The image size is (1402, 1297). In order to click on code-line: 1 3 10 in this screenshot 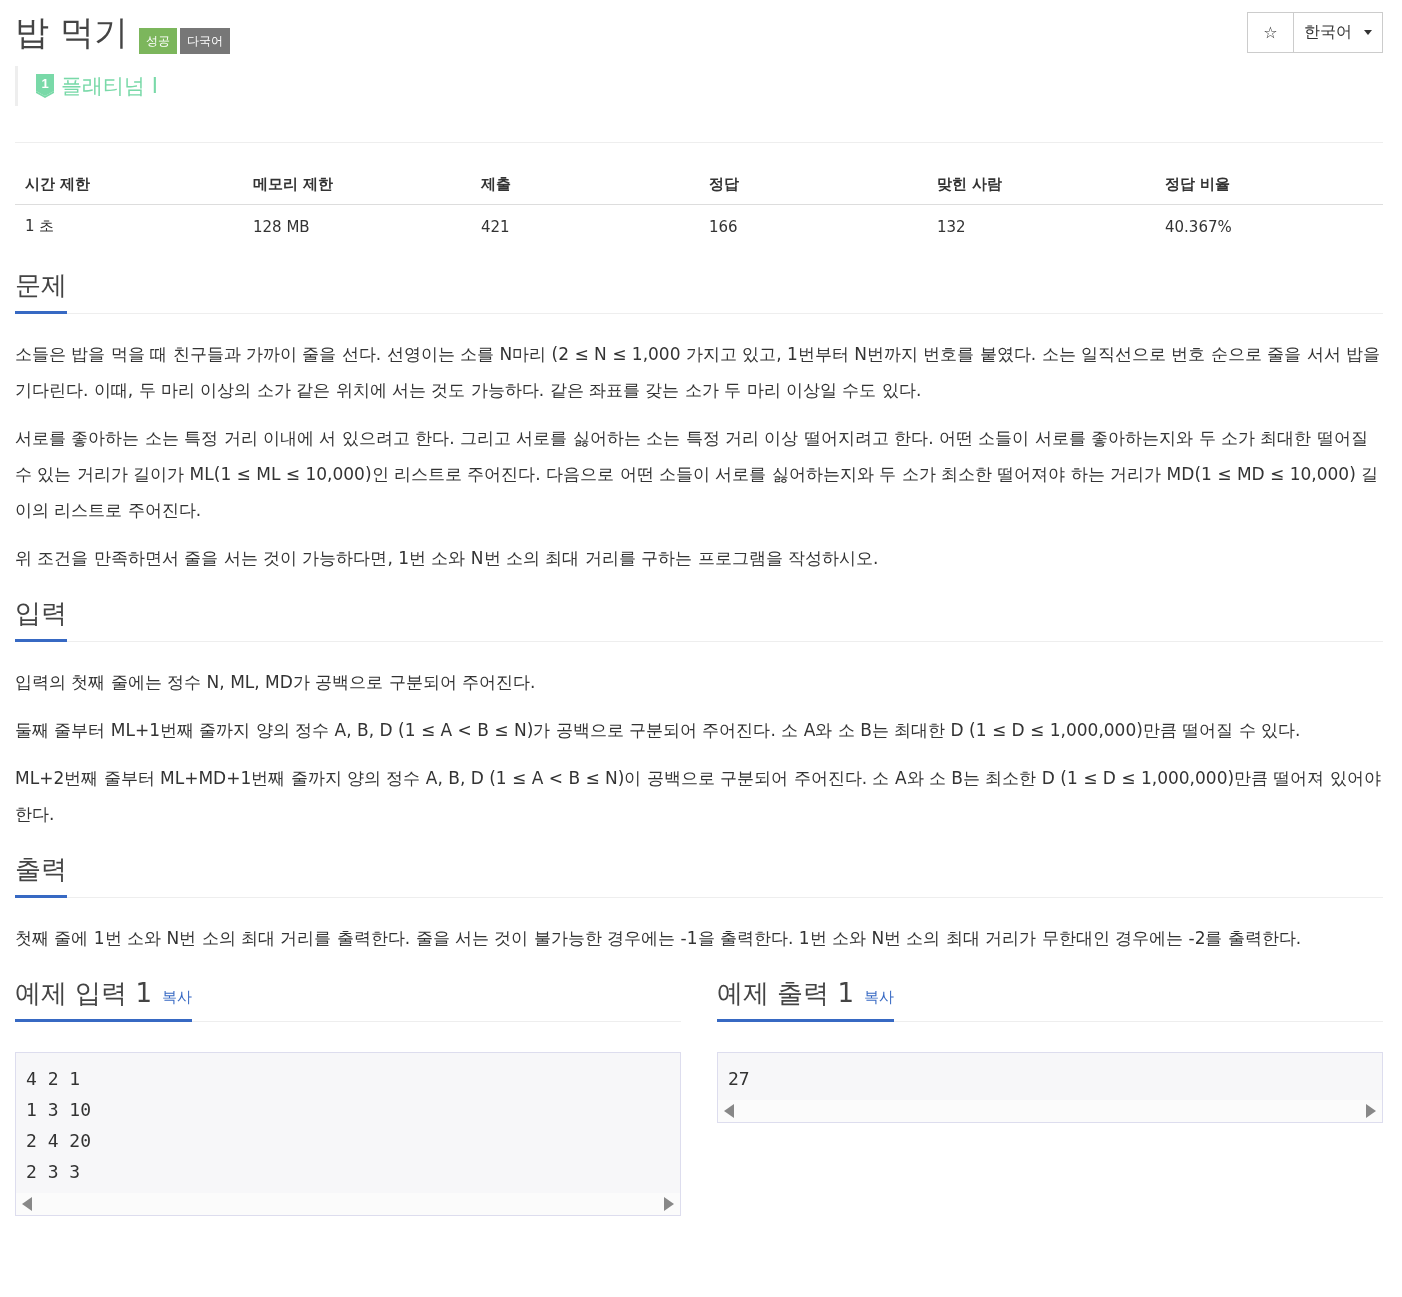, I will do `click(59, 1110)`.